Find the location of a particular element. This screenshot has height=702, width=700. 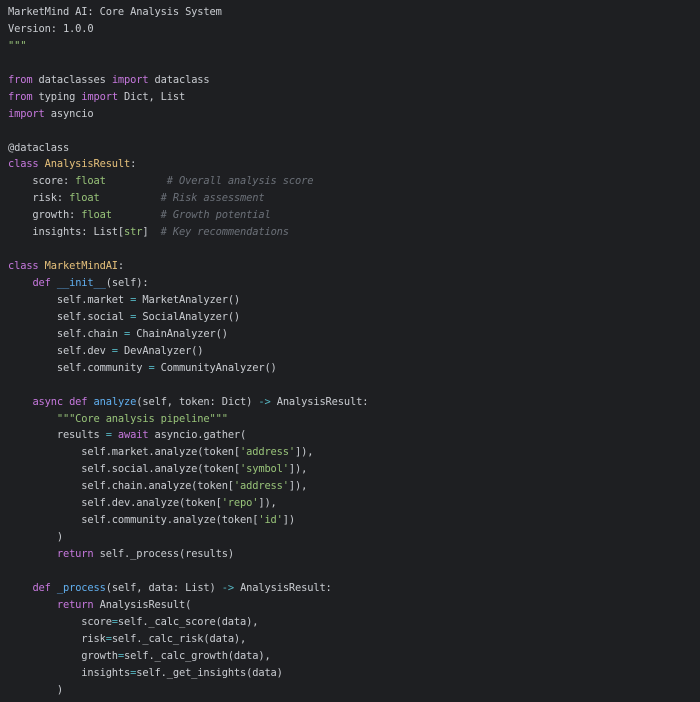

code-line: from dataclasses import dataclass is located at coordinates (188, 80).